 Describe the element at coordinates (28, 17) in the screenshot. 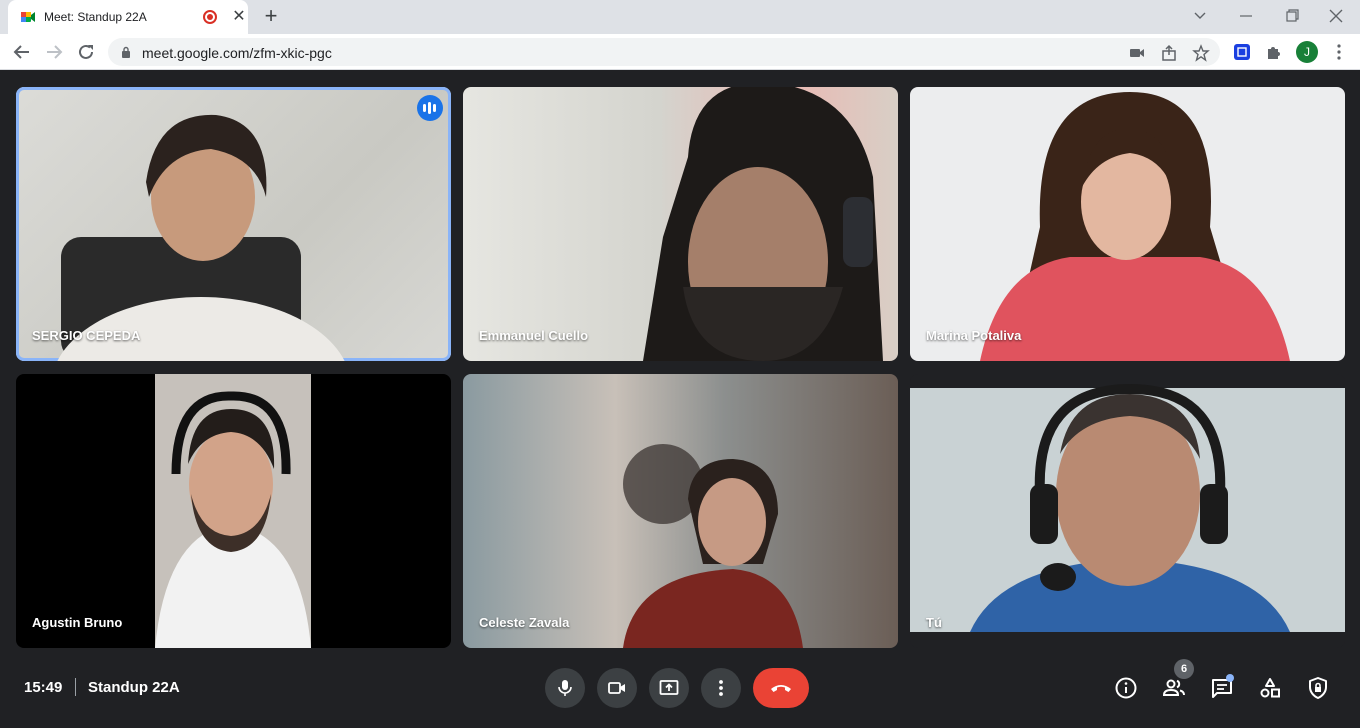

I see `meet-favicon-icon` at that location.